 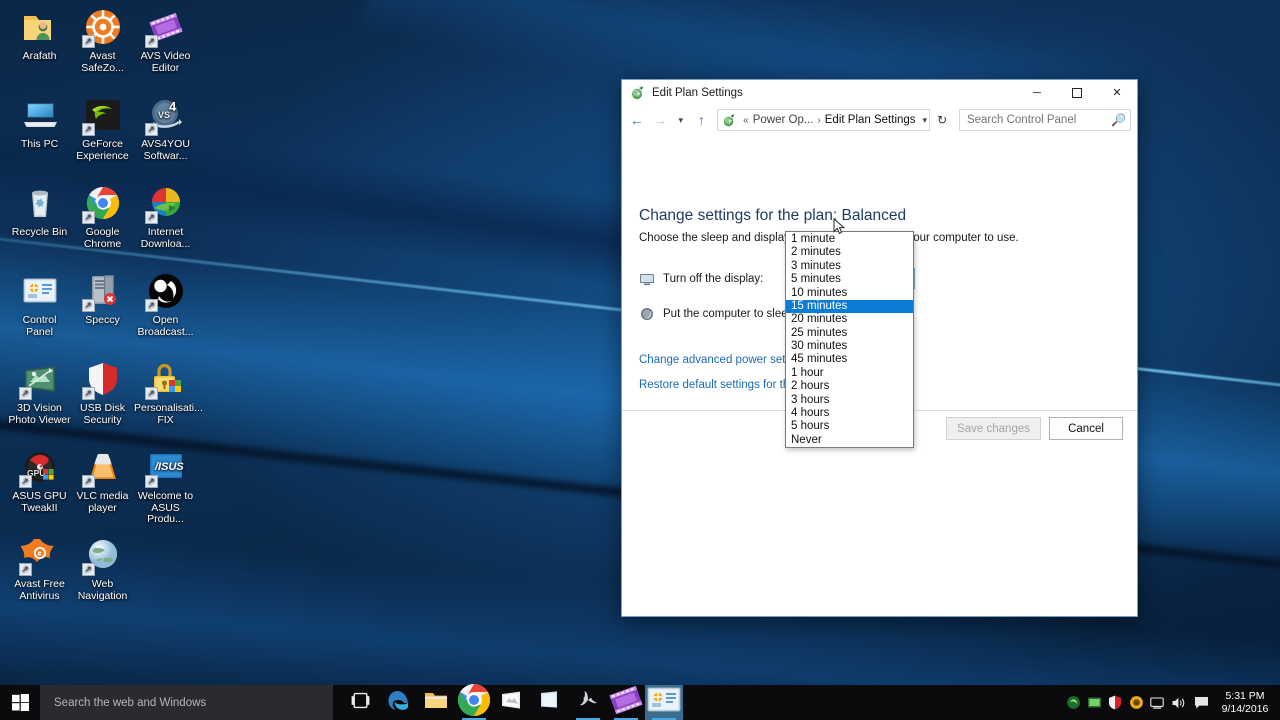 I want to click on mouse-cursor, so click(x=840, y=226).